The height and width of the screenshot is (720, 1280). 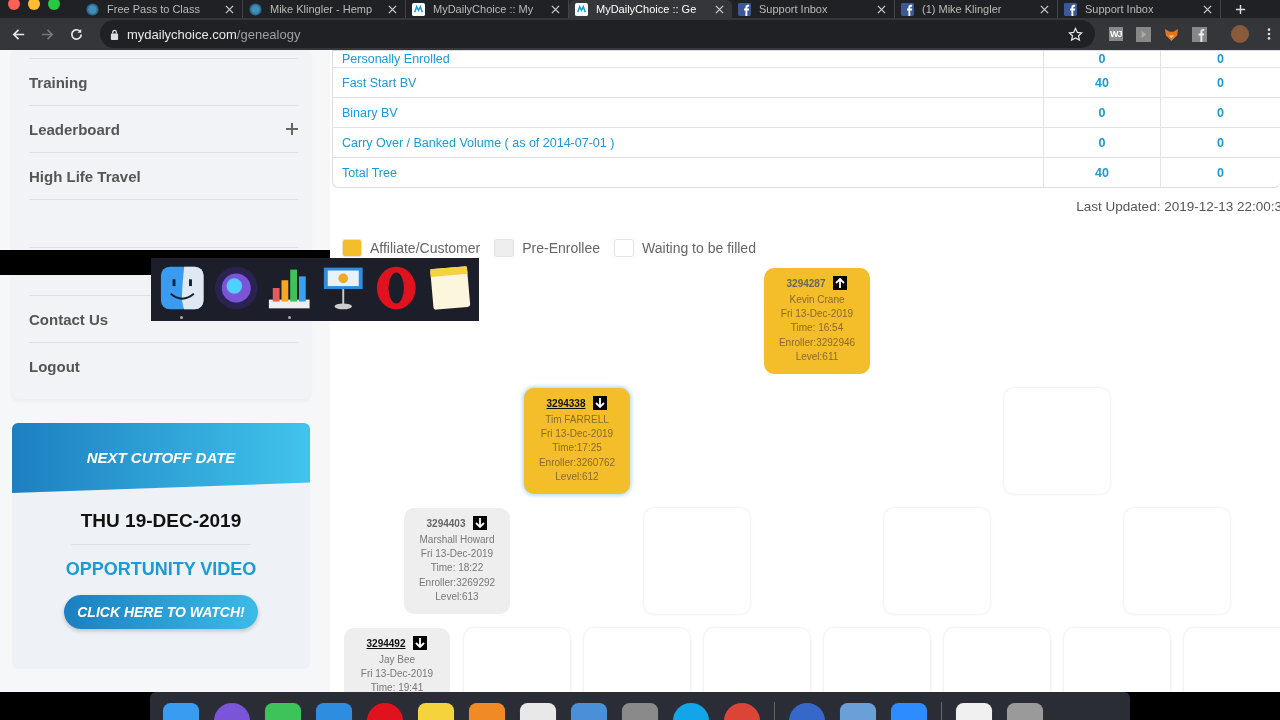 What do you see at coordinates (688, 112) in the screenshot?
I see `table-cell: Binary BV` at bounding box center [688, 112].